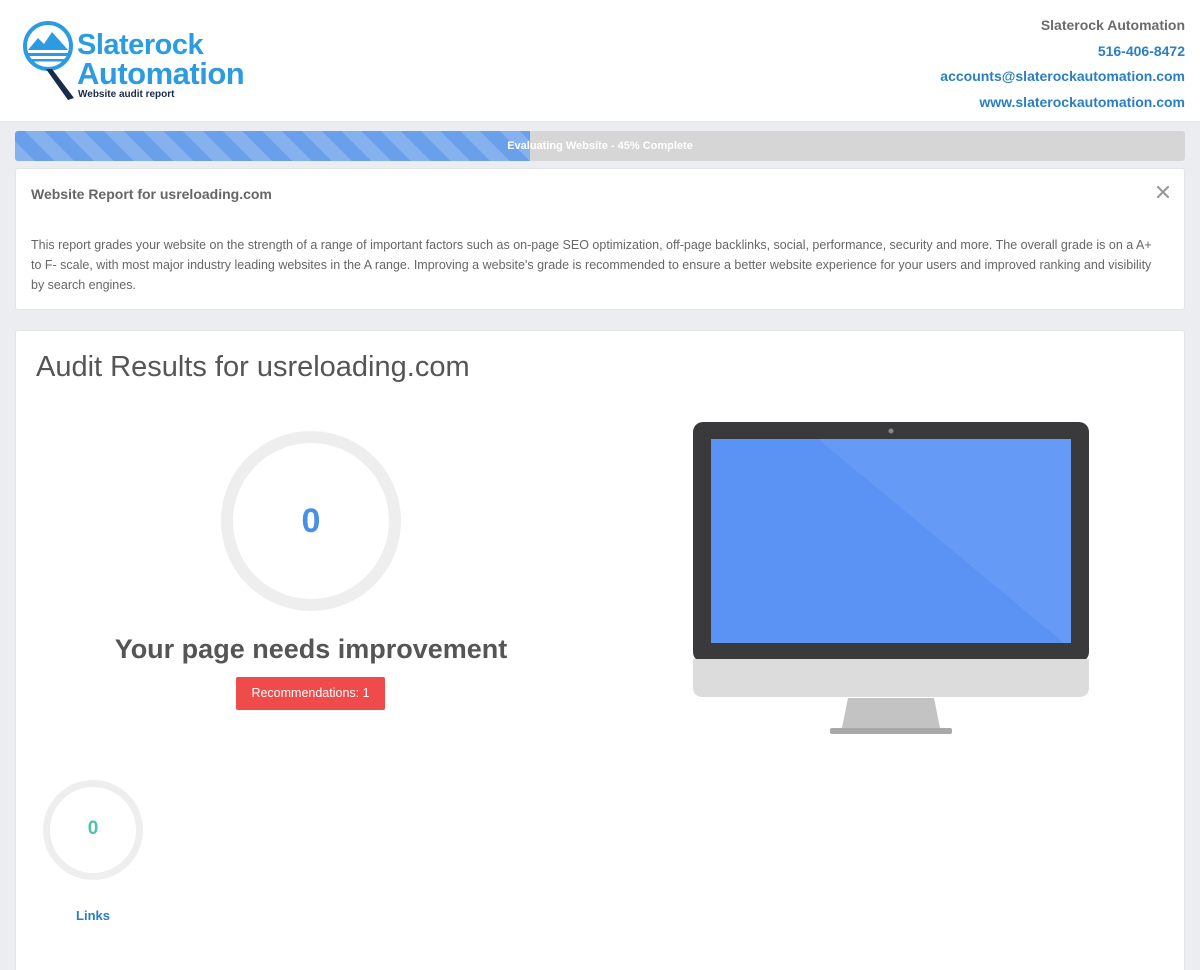 The height and width of the screenshot is (970, 1200). Describe the element at coordinates (93, 915) in the screenshot. I see `links-label: Links` at that location.